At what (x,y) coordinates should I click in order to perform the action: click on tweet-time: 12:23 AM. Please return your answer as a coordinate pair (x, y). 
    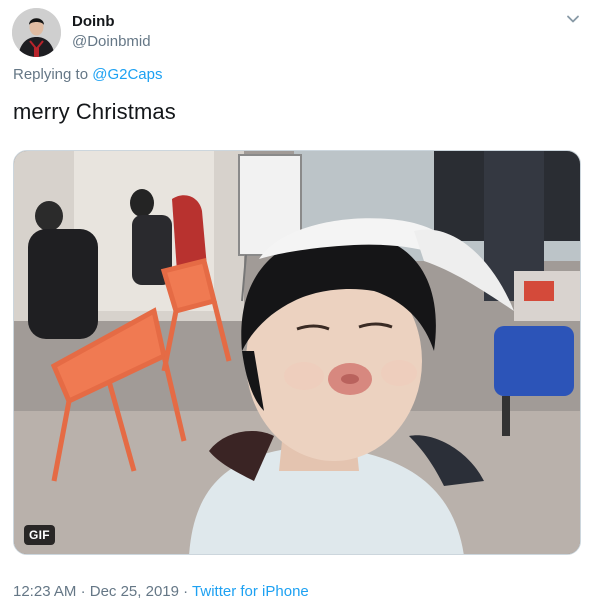
    Looking at the image, I should click on (44, 591).